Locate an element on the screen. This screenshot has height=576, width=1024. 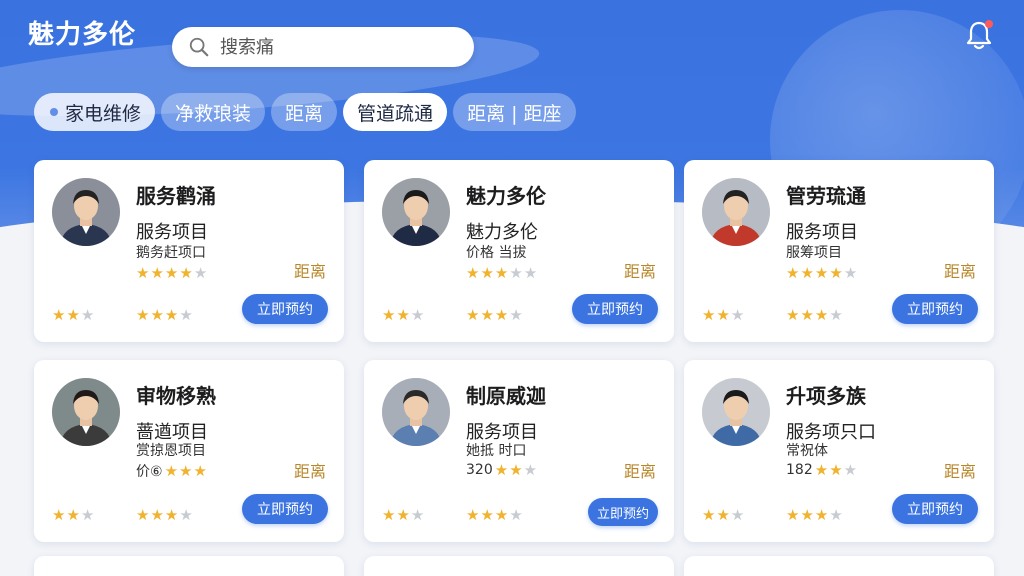
price-row: 320 ★★★ is located at coordinates (502, 470).